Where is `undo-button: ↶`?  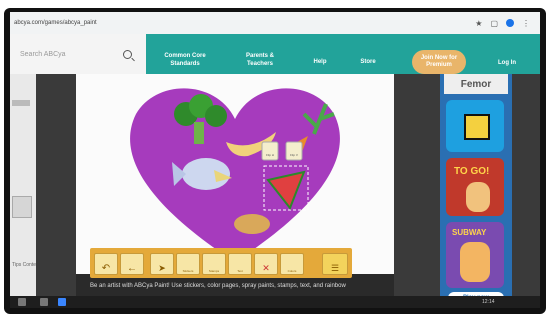
undo-button: ↶ is located at coordinates (106, 264).